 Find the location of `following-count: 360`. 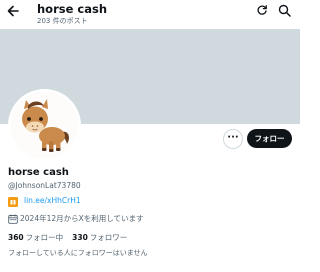

following-count: 360 is located at coordinates (16, 237).